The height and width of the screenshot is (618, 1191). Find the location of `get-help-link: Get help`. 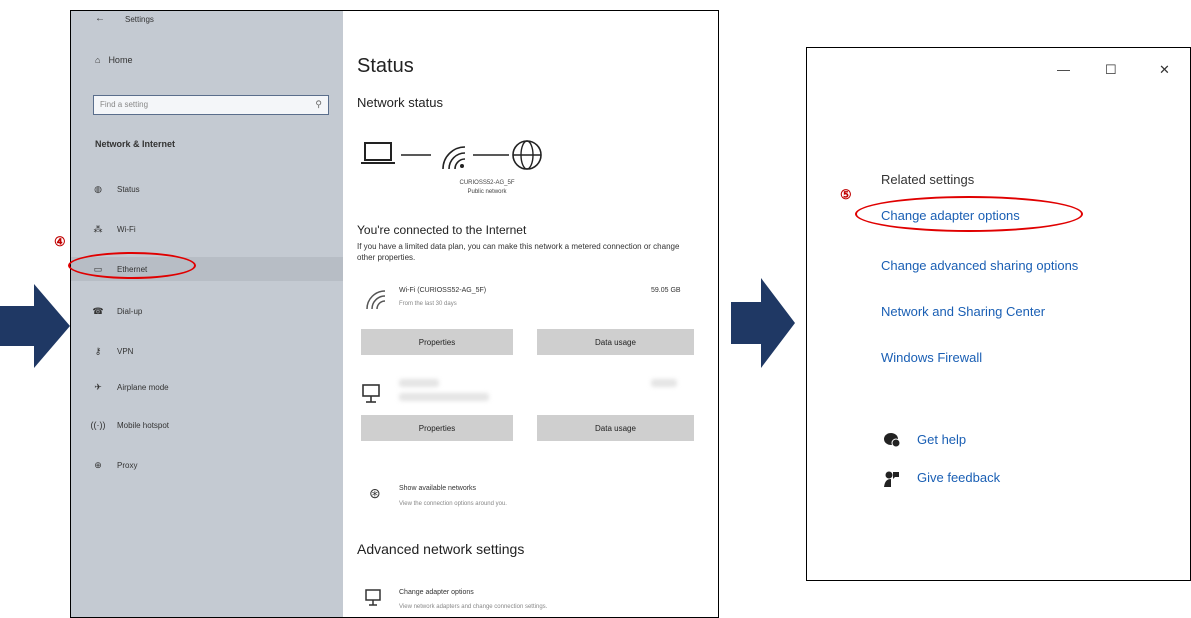

get-help-link: Get help is located at coordinates (941, 439).